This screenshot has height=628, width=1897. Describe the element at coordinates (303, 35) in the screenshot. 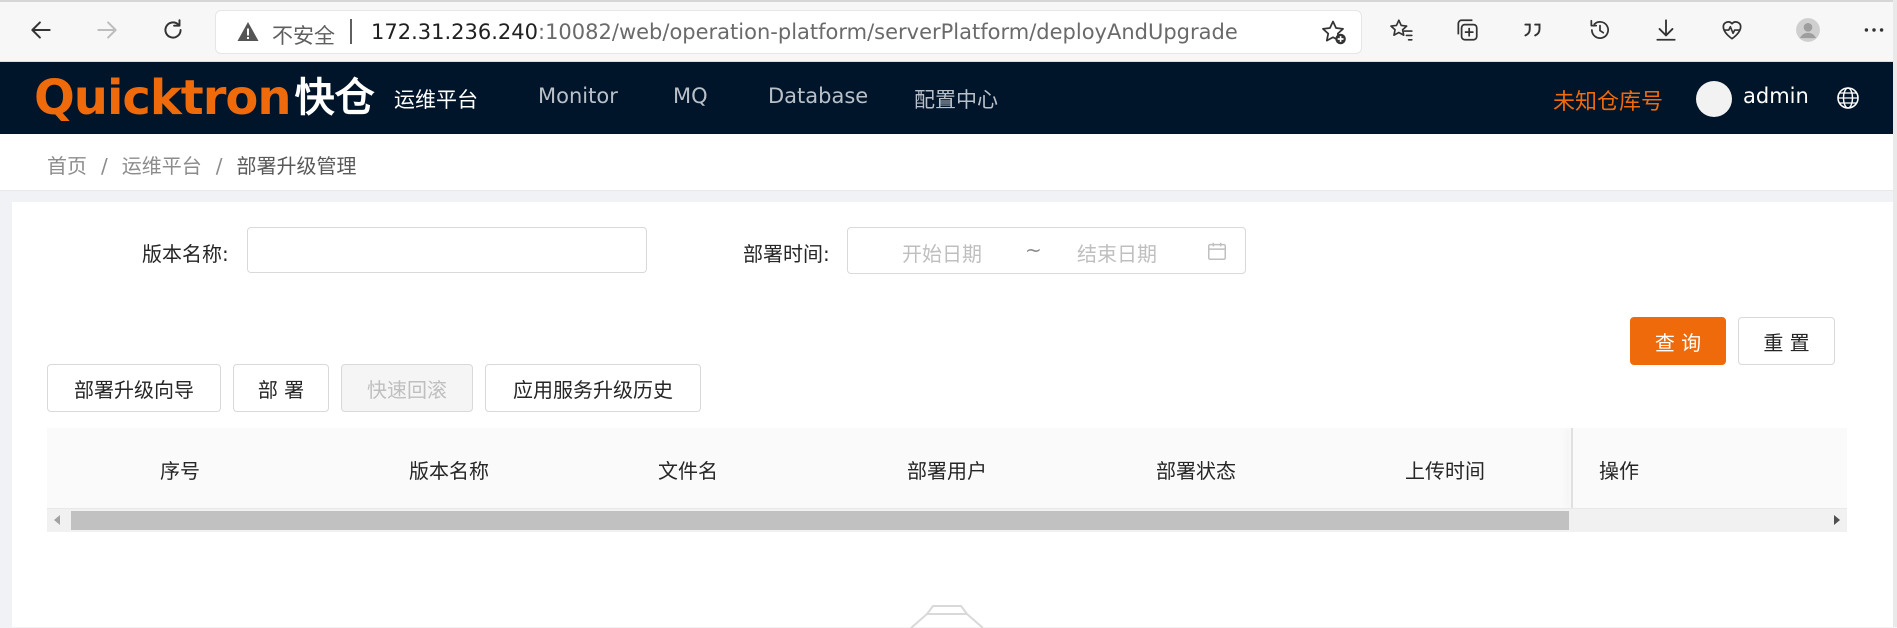

I see `security-label: 不安全` at that location.